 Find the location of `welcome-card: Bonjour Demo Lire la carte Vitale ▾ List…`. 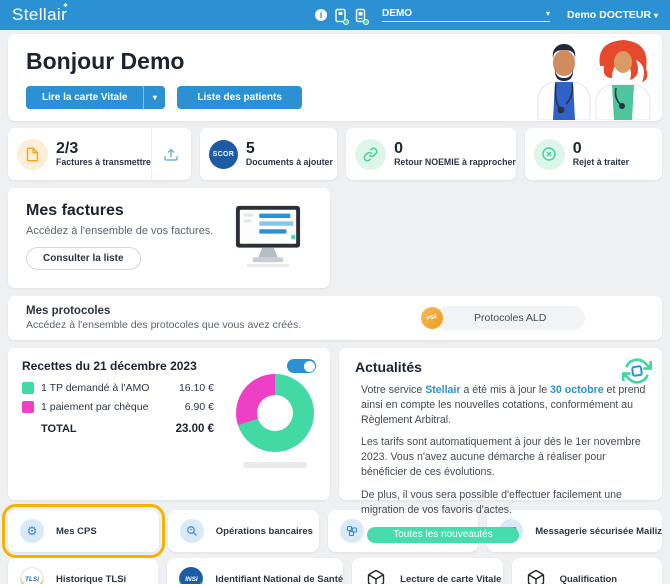

welcome-card: Bonjour Demo Lire la carte Vitale ▾ List… is located at coordinates (335, 77).